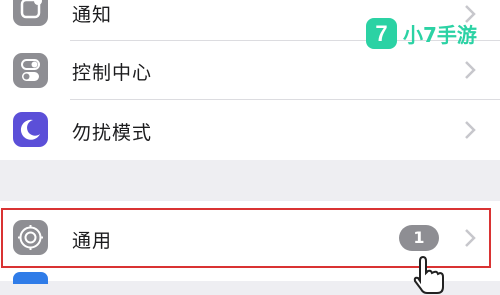  What do you see at coordinates (92, 241) in the screenshot?
I see `settings-row-label: 通用` at bounding box center [92, 241].